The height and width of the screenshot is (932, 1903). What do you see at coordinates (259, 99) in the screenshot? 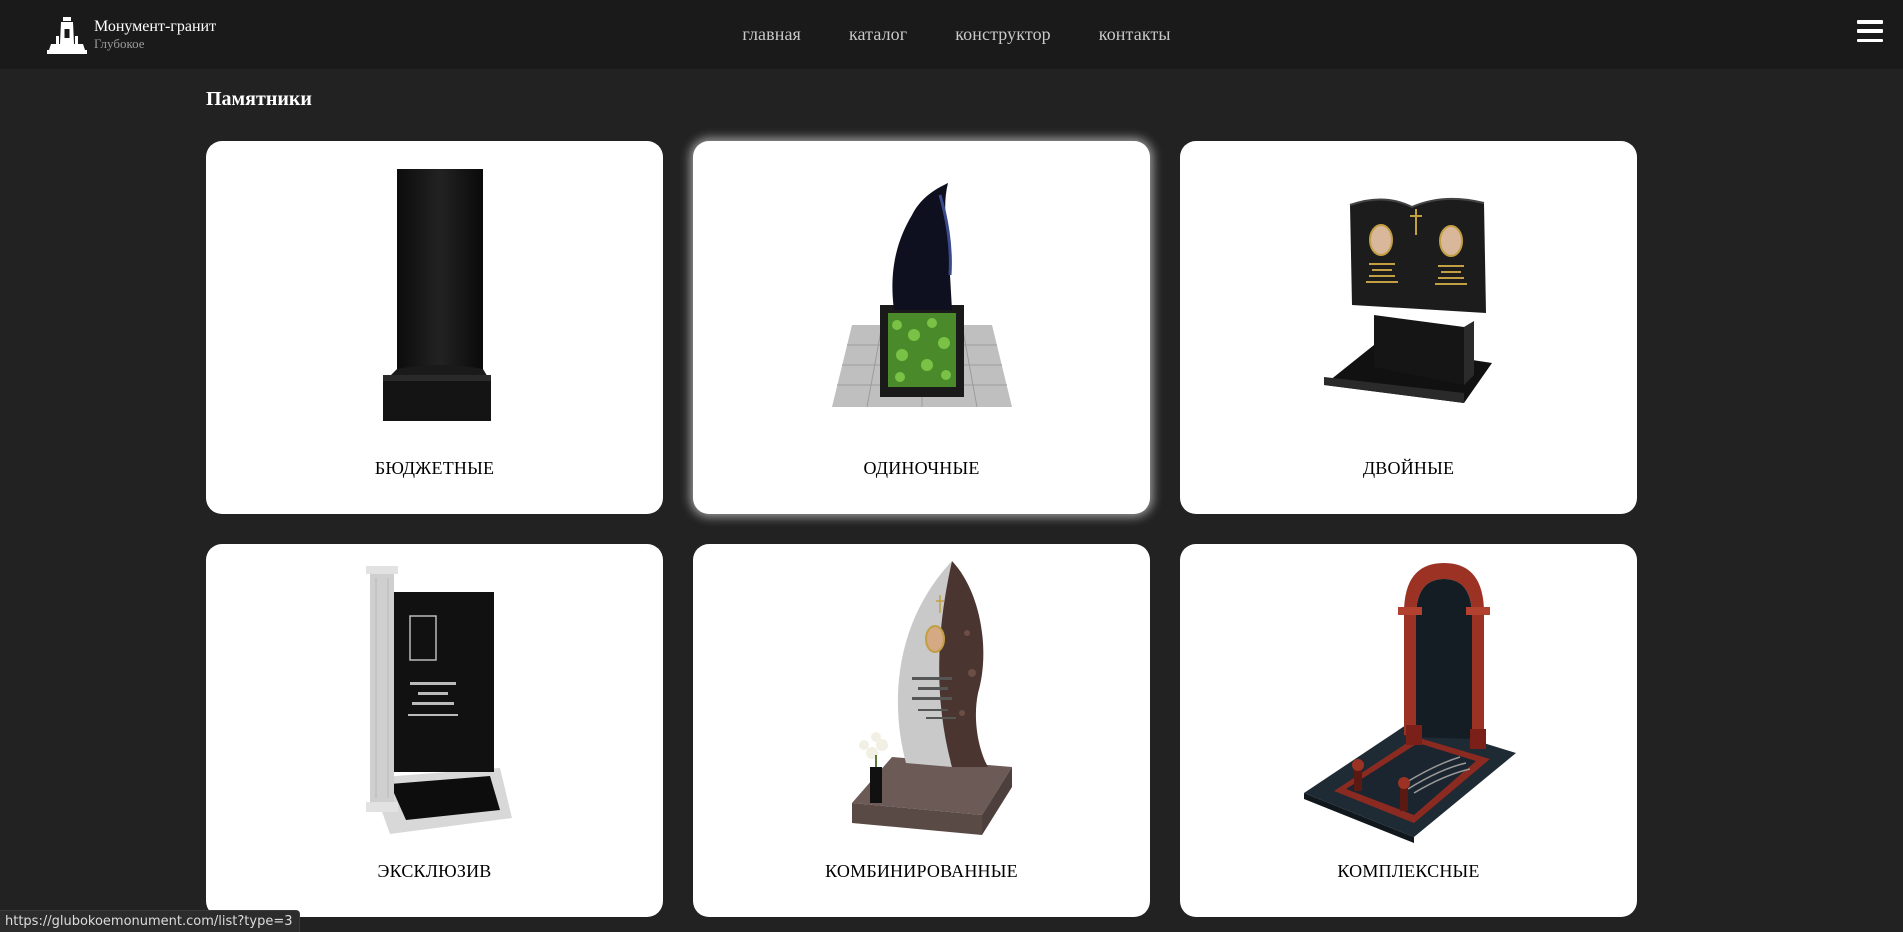
I see `section-title: Памятники` at bounding box center [259, 99].